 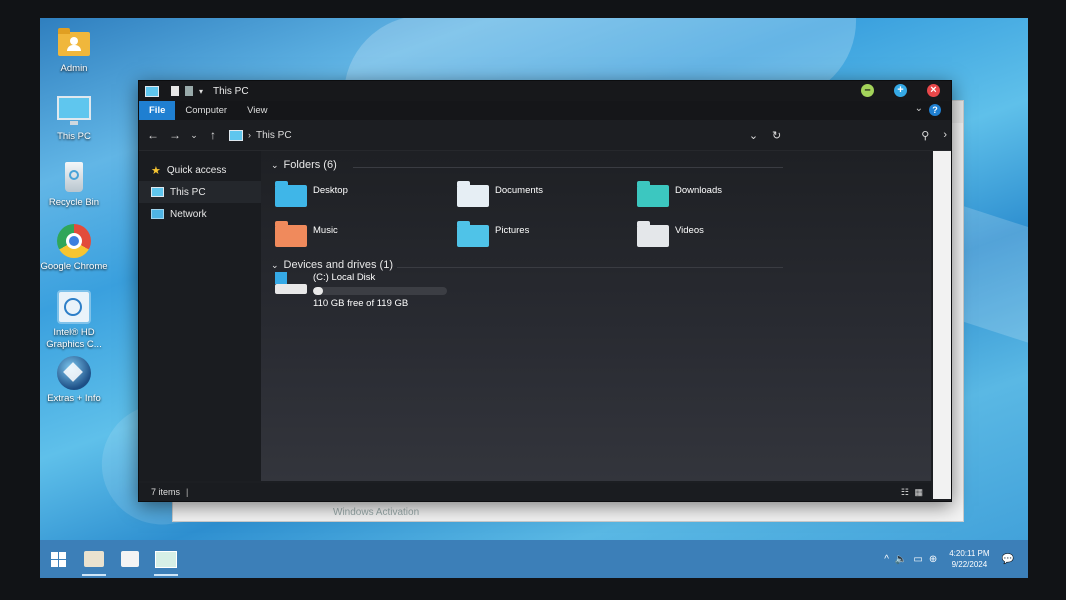 What do you see at coordinates (166, 492) in the screenshot?
I see `item-count: 7 items` at bounding box center [166, 492].